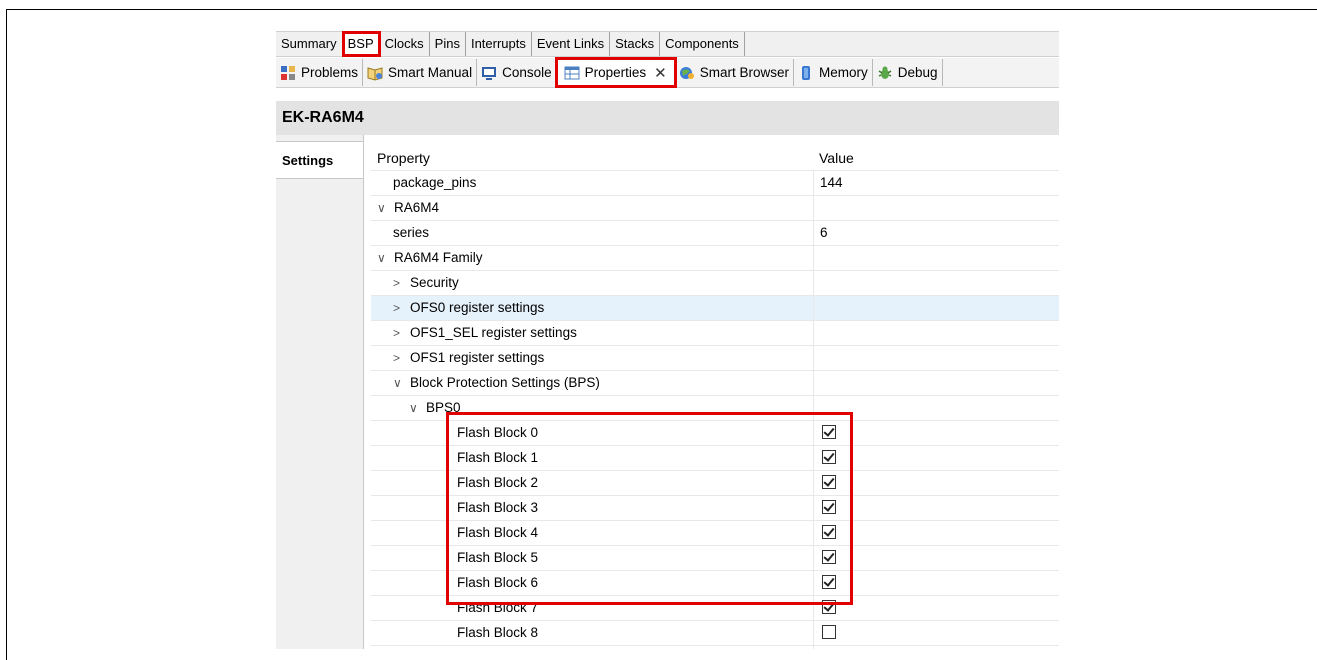 The image size is (1317, 660). What do you see at coordinates (843, 72) in the screenshot?
I see `tab-memory-label: Memory` at bounding box center [843, 72].